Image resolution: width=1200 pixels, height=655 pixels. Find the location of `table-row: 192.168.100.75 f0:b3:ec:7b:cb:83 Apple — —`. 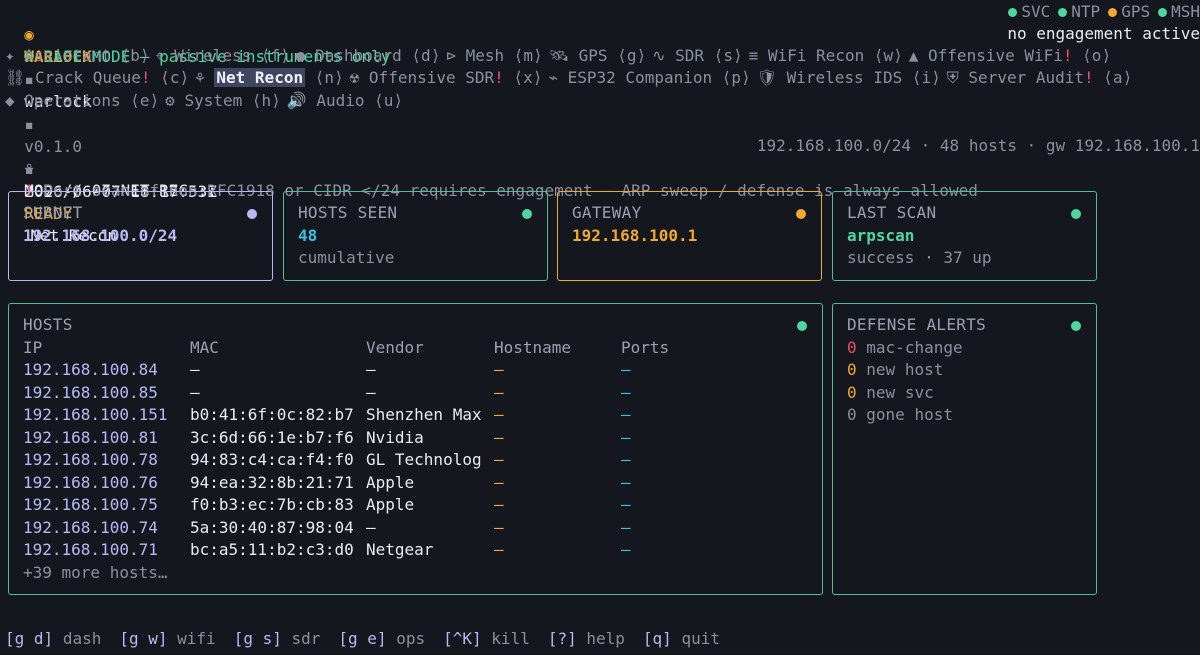

table-row: 192.168.100.75 f0:b3:ec:7b:cb:83 Apple — — is located at coordinates (362, 505).